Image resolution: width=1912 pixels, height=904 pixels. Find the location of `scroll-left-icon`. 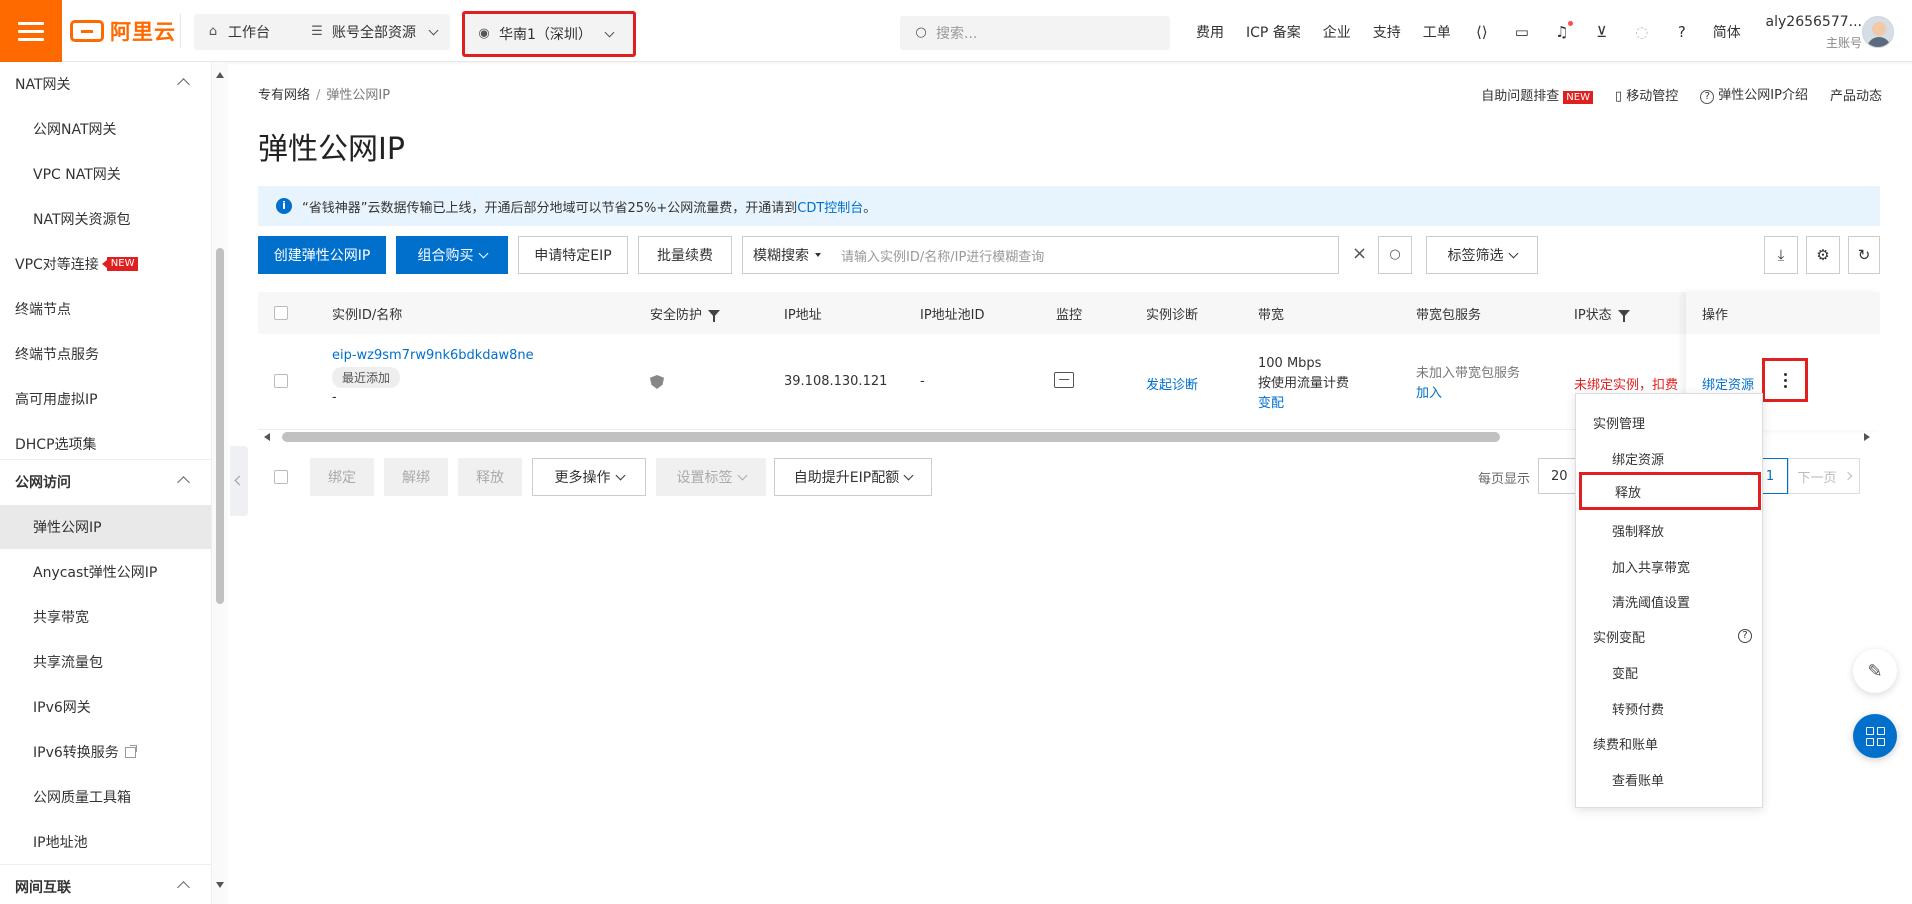

scroll-left-icon is located at coordinates (267, 437).